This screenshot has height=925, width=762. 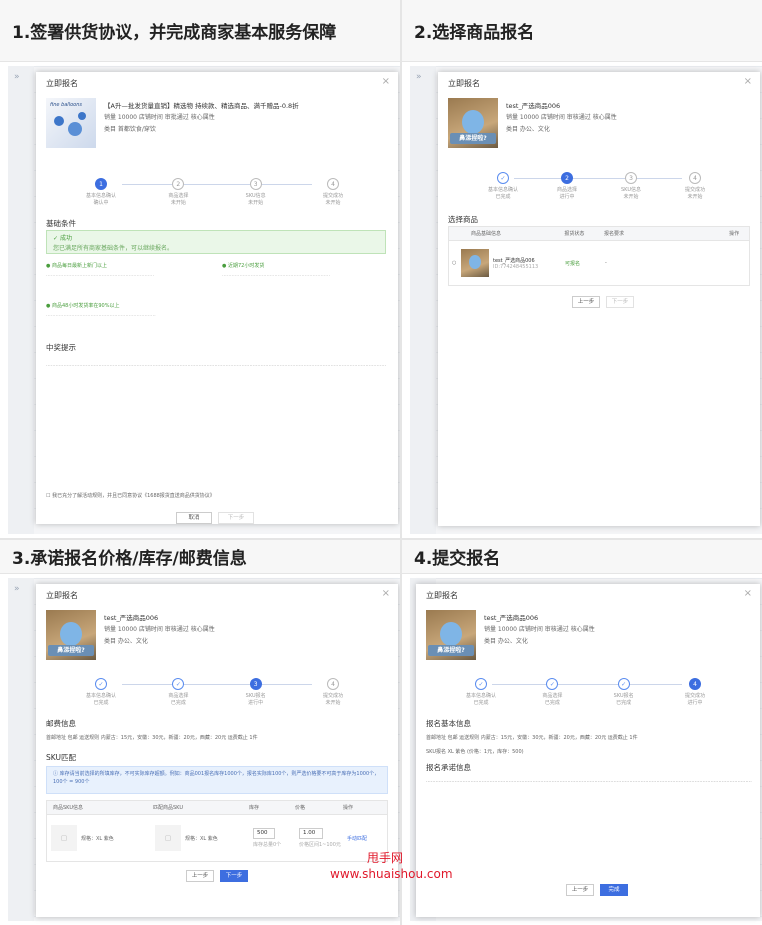 I want to click on panel-title: 4.提交报名, so click(x=582, y=557).